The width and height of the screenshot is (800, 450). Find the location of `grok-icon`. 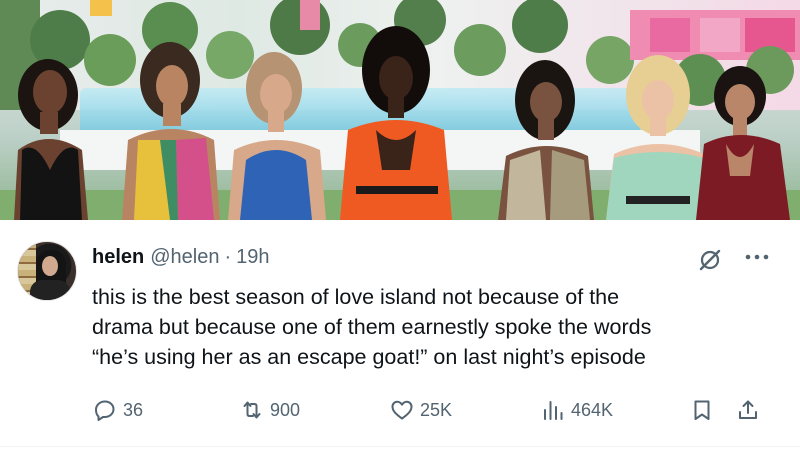

grok-icon is located at coordinates (710, 260).